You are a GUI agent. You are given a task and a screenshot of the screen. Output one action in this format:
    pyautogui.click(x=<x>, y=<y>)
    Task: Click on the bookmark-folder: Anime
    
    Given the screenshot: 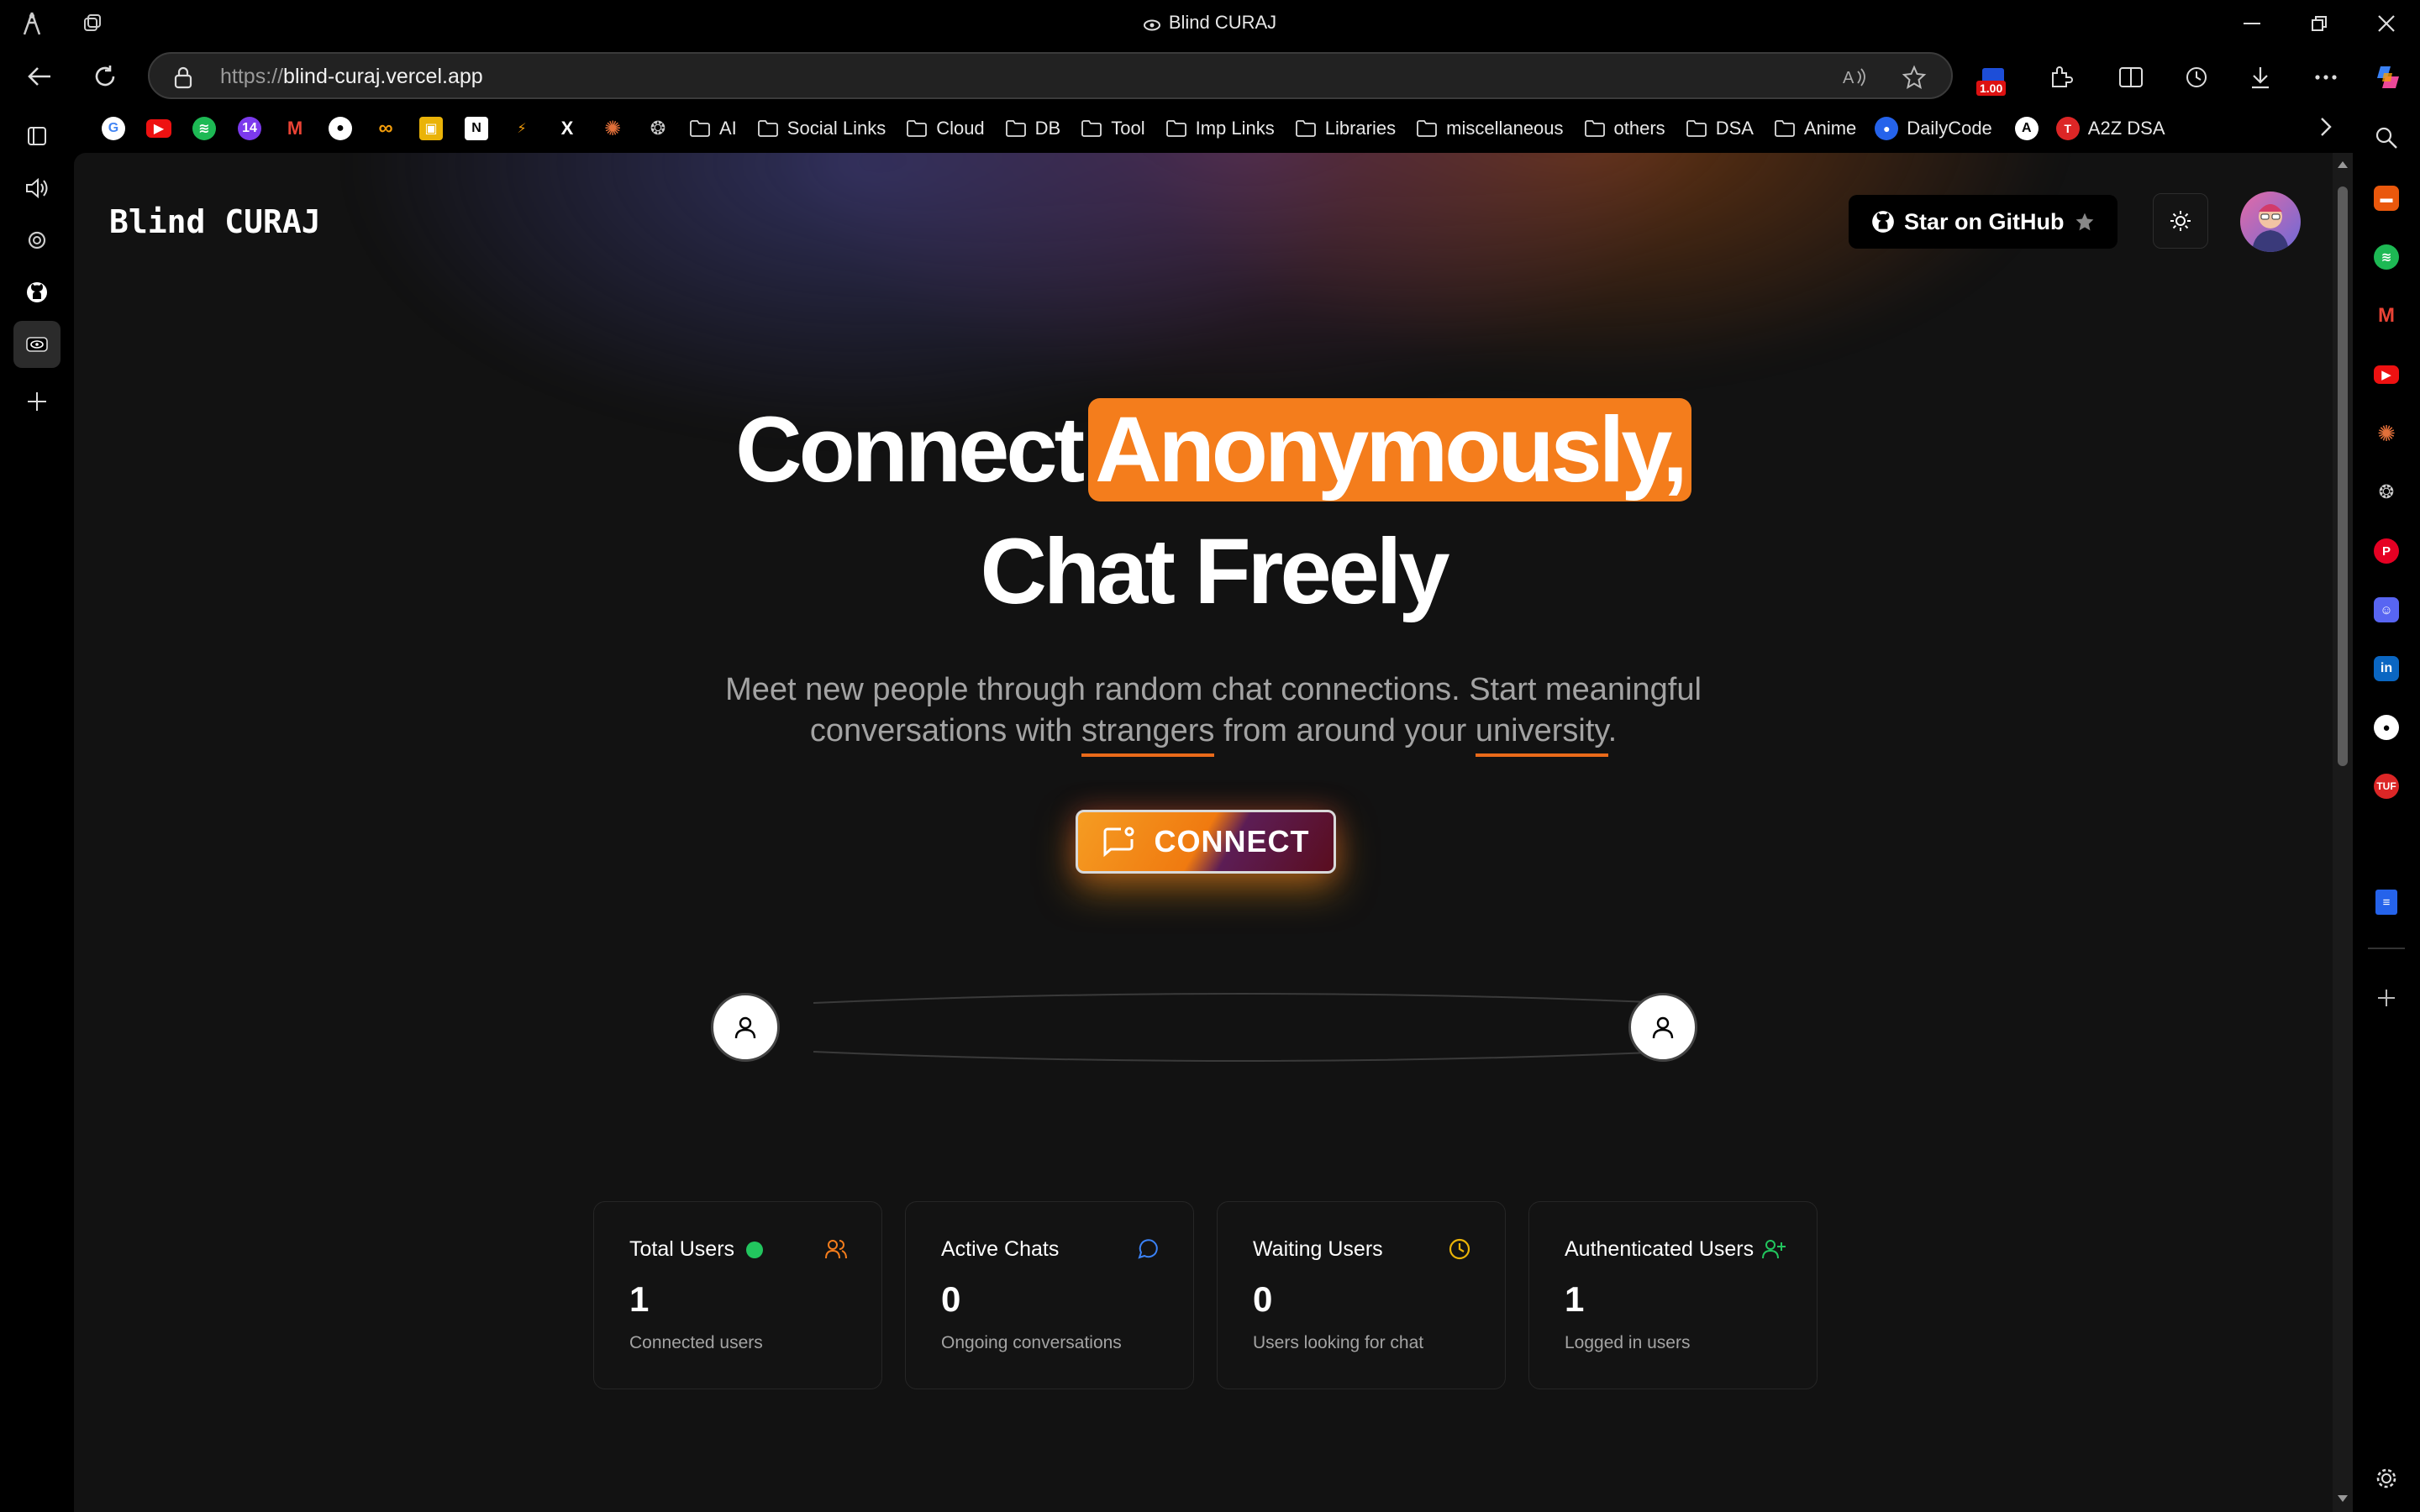 What is the action you would take?
    pyautogui.click(x=1816, y=128)
    